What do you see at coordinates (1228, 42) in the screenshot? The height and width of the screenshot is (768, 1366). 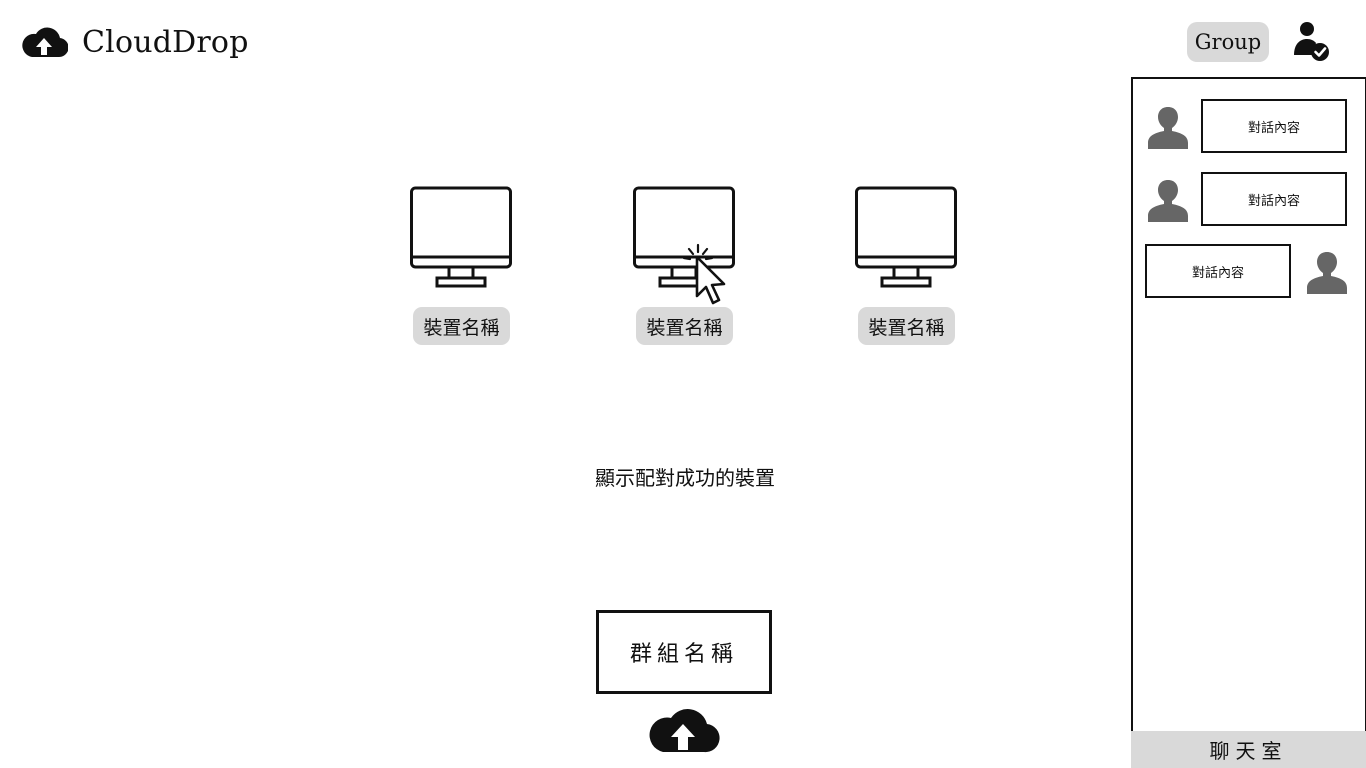 I see `group-button: Group` at bounding box center [1228, 42].